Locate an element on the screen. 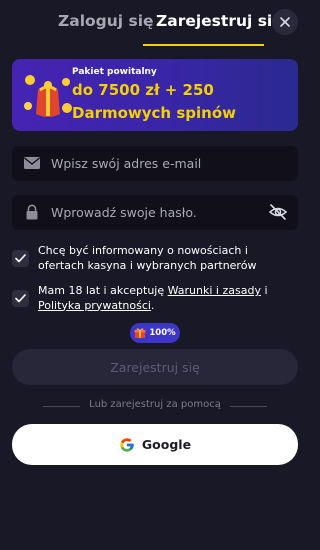 Image resolution: width=320 pixels, height=550 pixels. terms-suffix: . is located at coordinates (152, 305).